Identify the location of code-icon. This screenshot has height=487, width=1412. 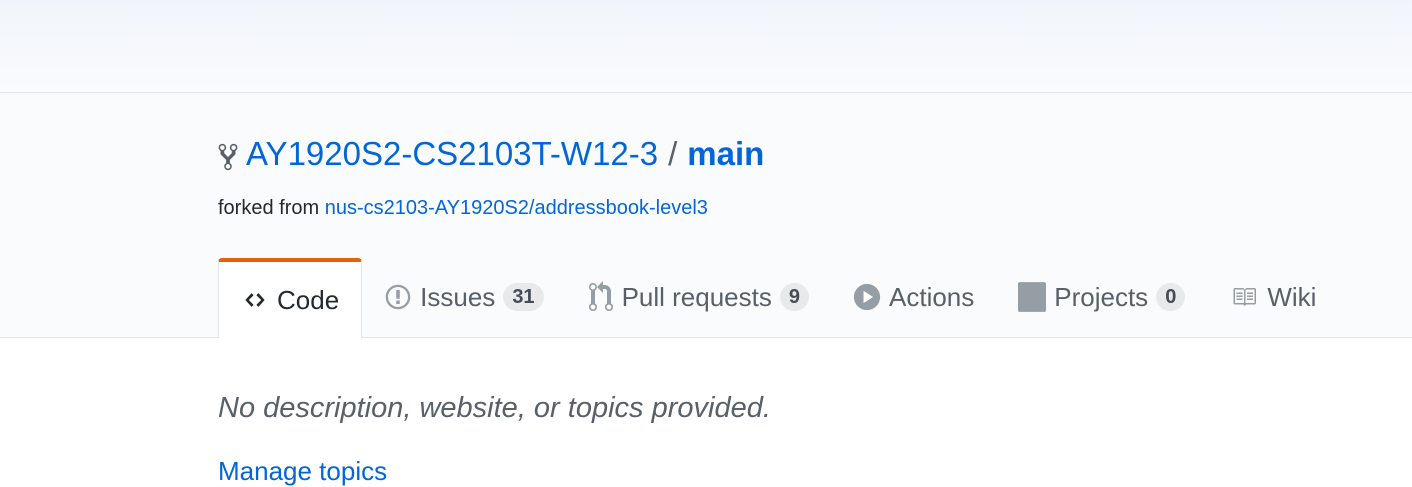
(255, 300).